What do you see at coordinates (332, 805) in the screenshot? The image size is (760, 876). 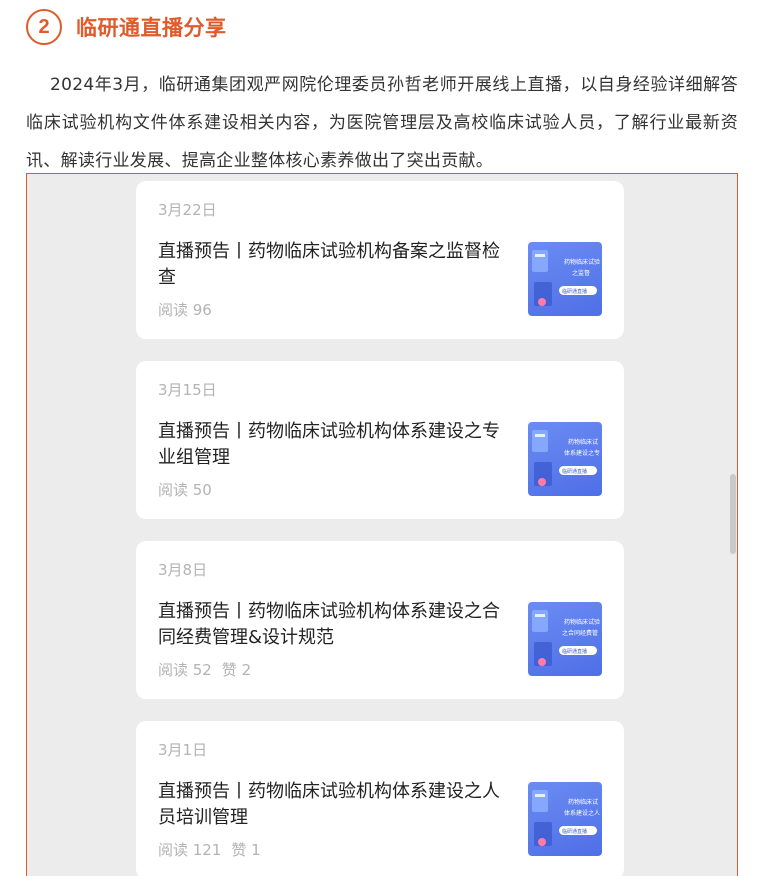 I see `article-title: 直播预告丨药物临床试验机构体系建设之人员培训管理` at bounding box center [332, 805].